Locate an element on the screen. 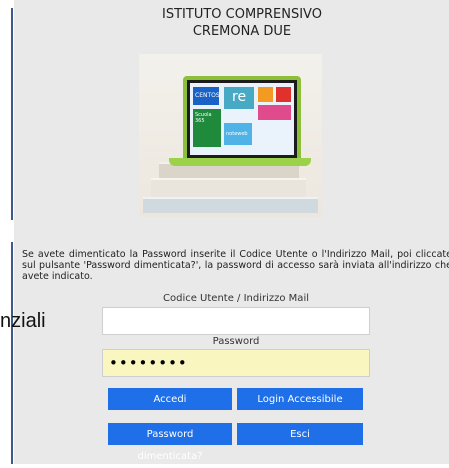  laptop-display: CENTOS re Scuola 365 noteweb is located at coordinates (242, 119).